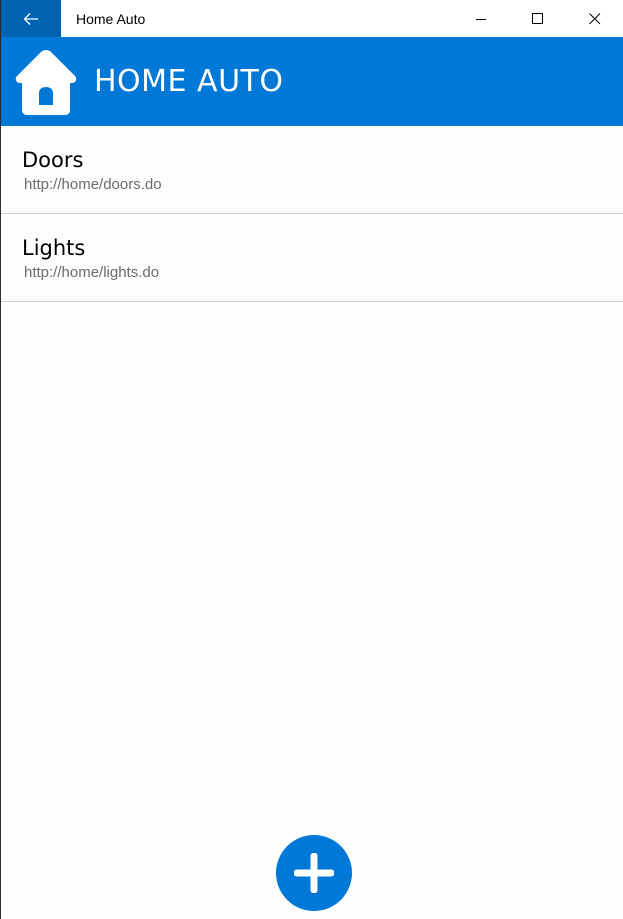 Image resolution: width=623 pixels, height=919 pixels. What do you see at coordinates (312, 81) in the screenshot?
I see `app-header: HOME AUTO` at bounding box center [312, 81].